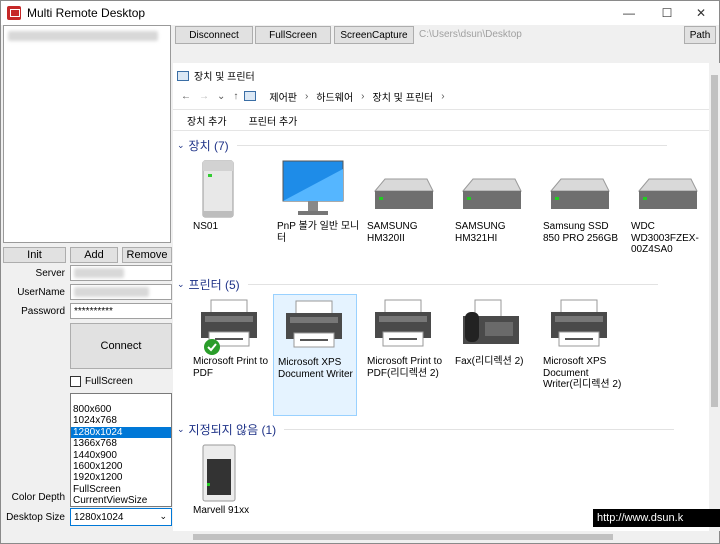  I want to click on connection-list, so click(87, 134).